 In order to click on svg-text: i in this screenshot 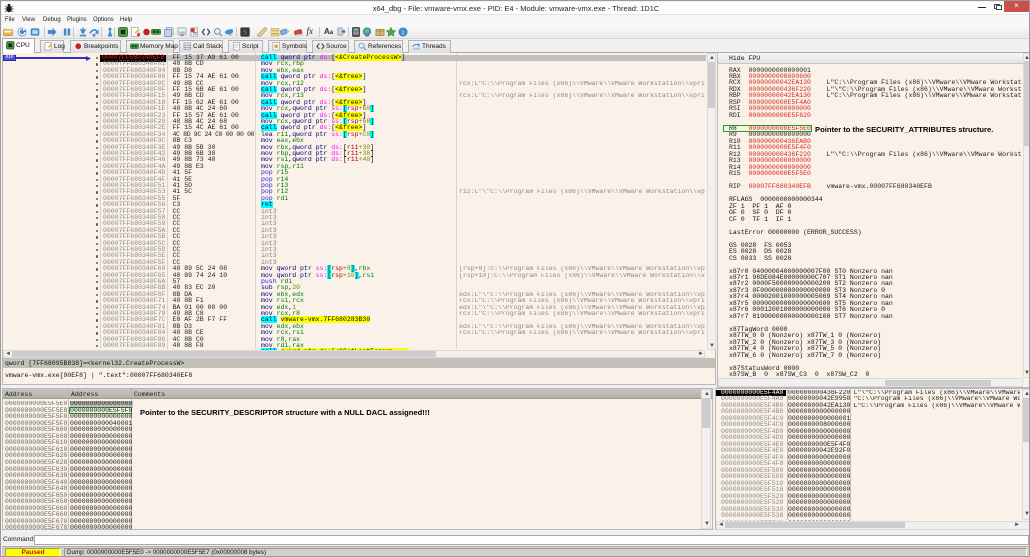, I will do `click(402, 33)`.